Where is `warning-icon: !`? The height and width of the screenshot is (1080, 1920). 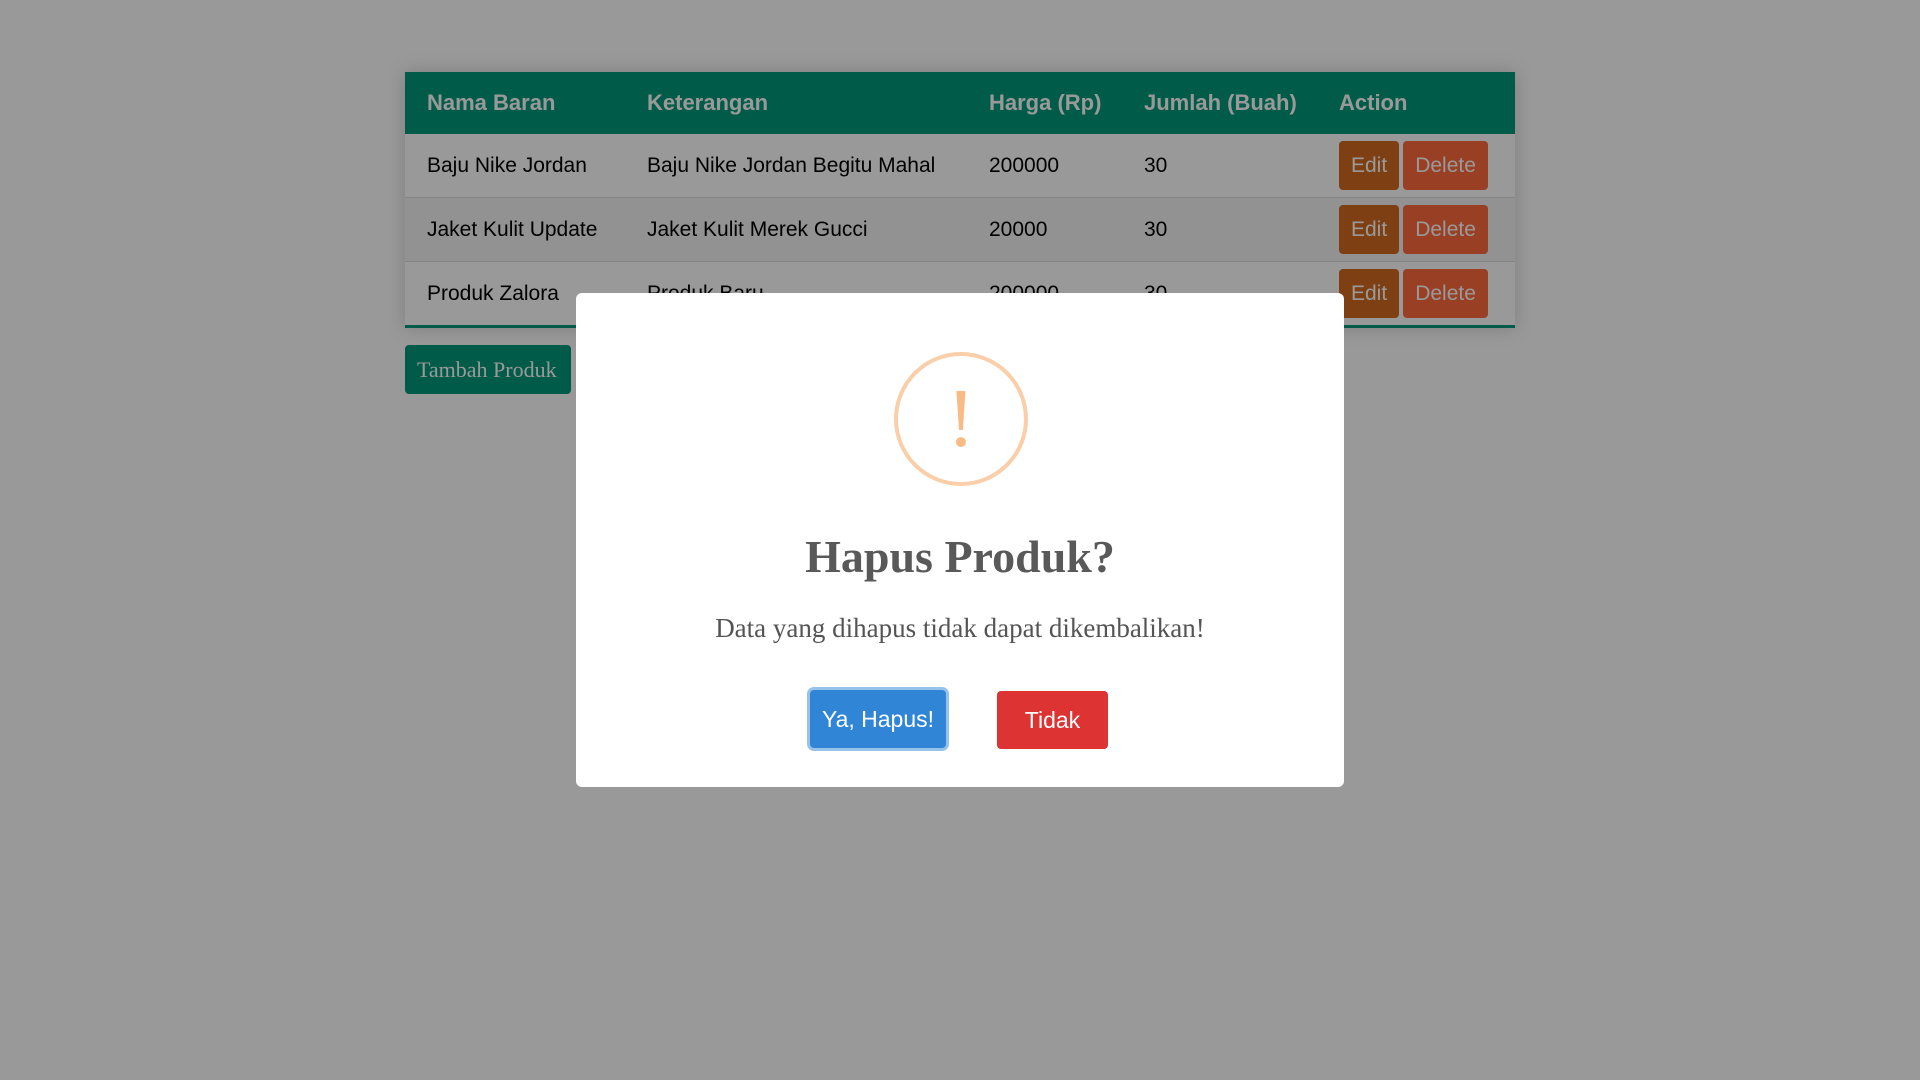 warning-icon: ! is located at coordinates (961, 419).